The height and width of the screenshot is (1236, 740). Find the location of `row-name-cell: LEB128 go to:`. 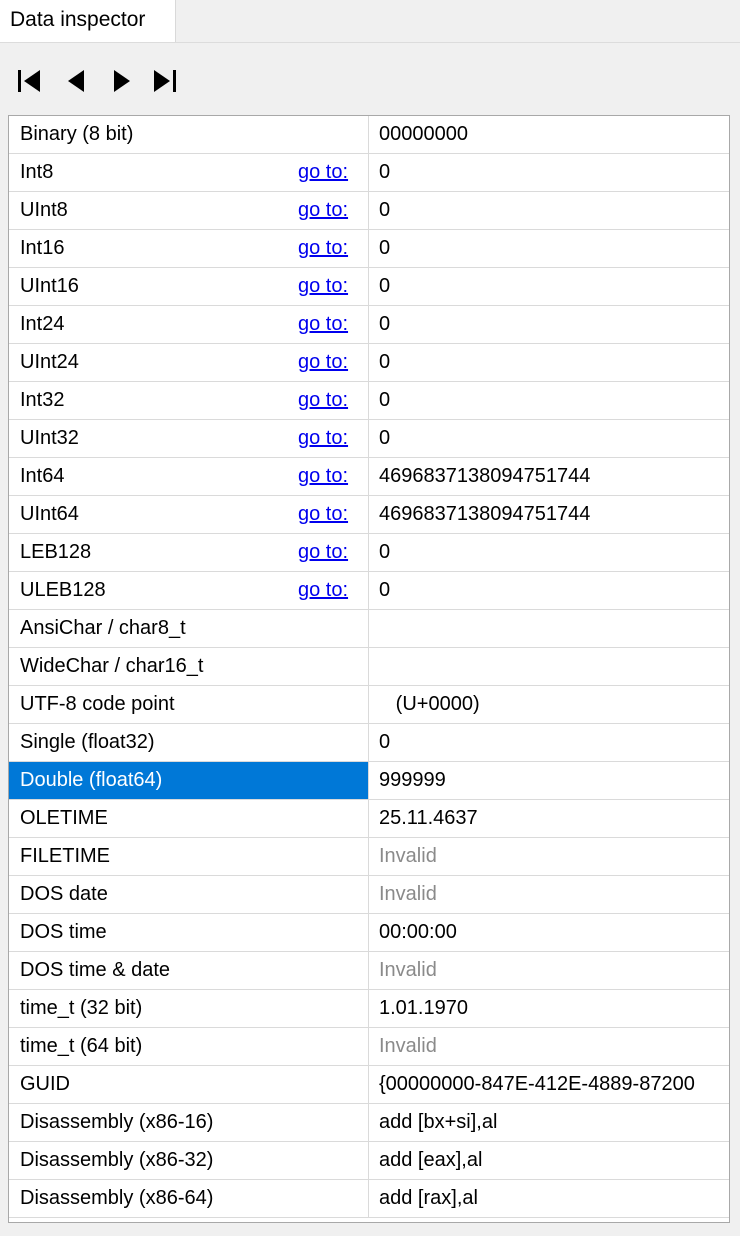

row-name-cell: LEB128 go to: is located at coordinates (189, 553).